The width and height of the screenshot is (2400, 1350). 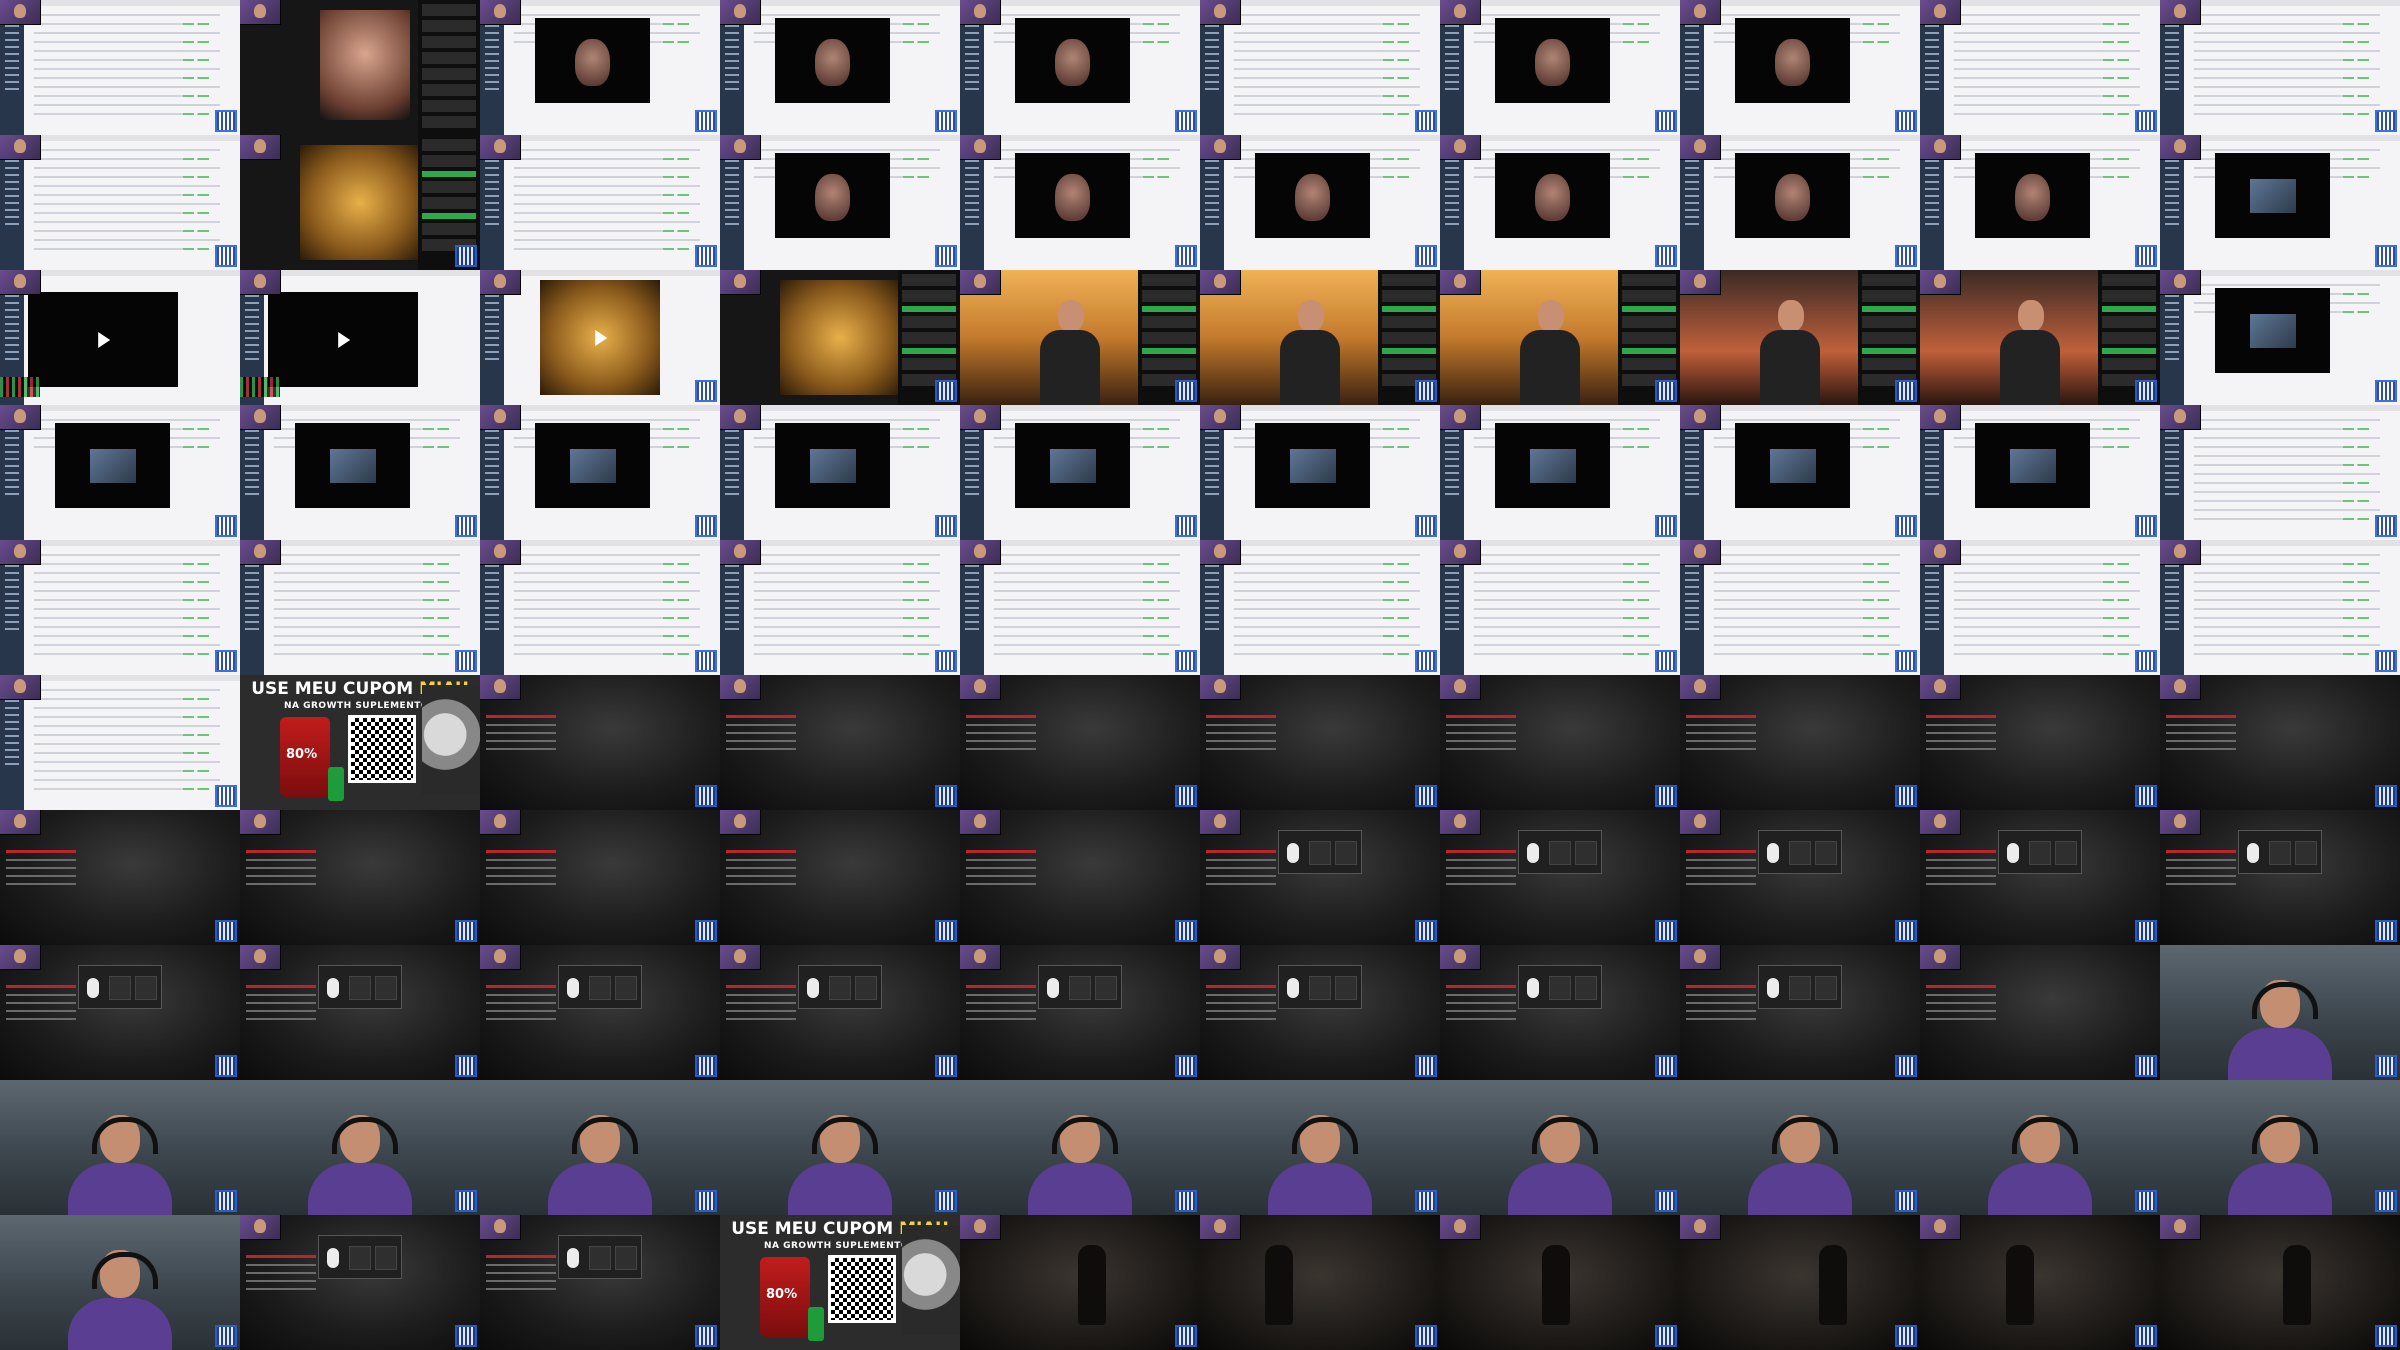 What do you see at coordinates (120, 337) in the screenshot?
I see `thumbnail-short` at bounding box center [120, 337].